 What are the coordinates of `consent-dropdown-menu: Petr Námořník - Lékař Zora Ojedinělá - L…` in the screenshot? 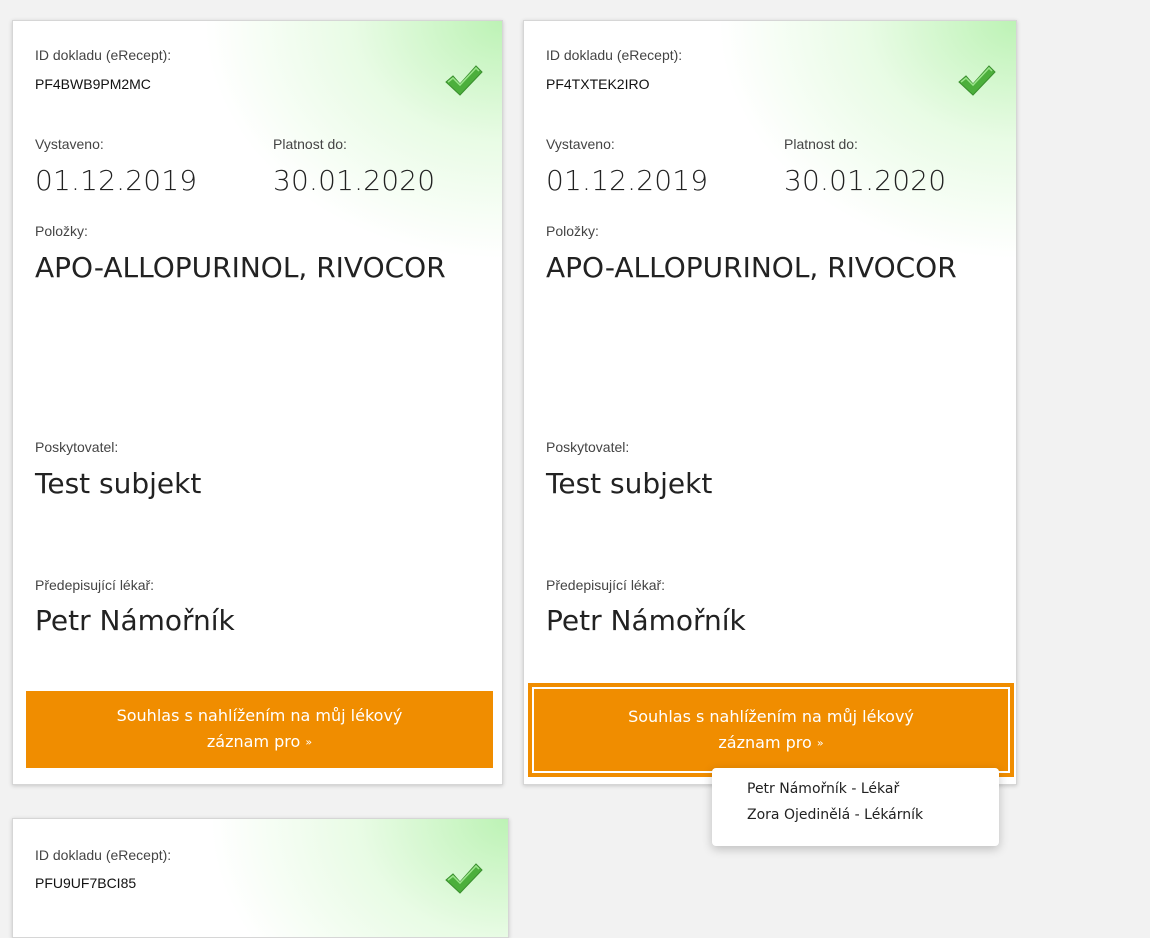 It's located at (855, 807).